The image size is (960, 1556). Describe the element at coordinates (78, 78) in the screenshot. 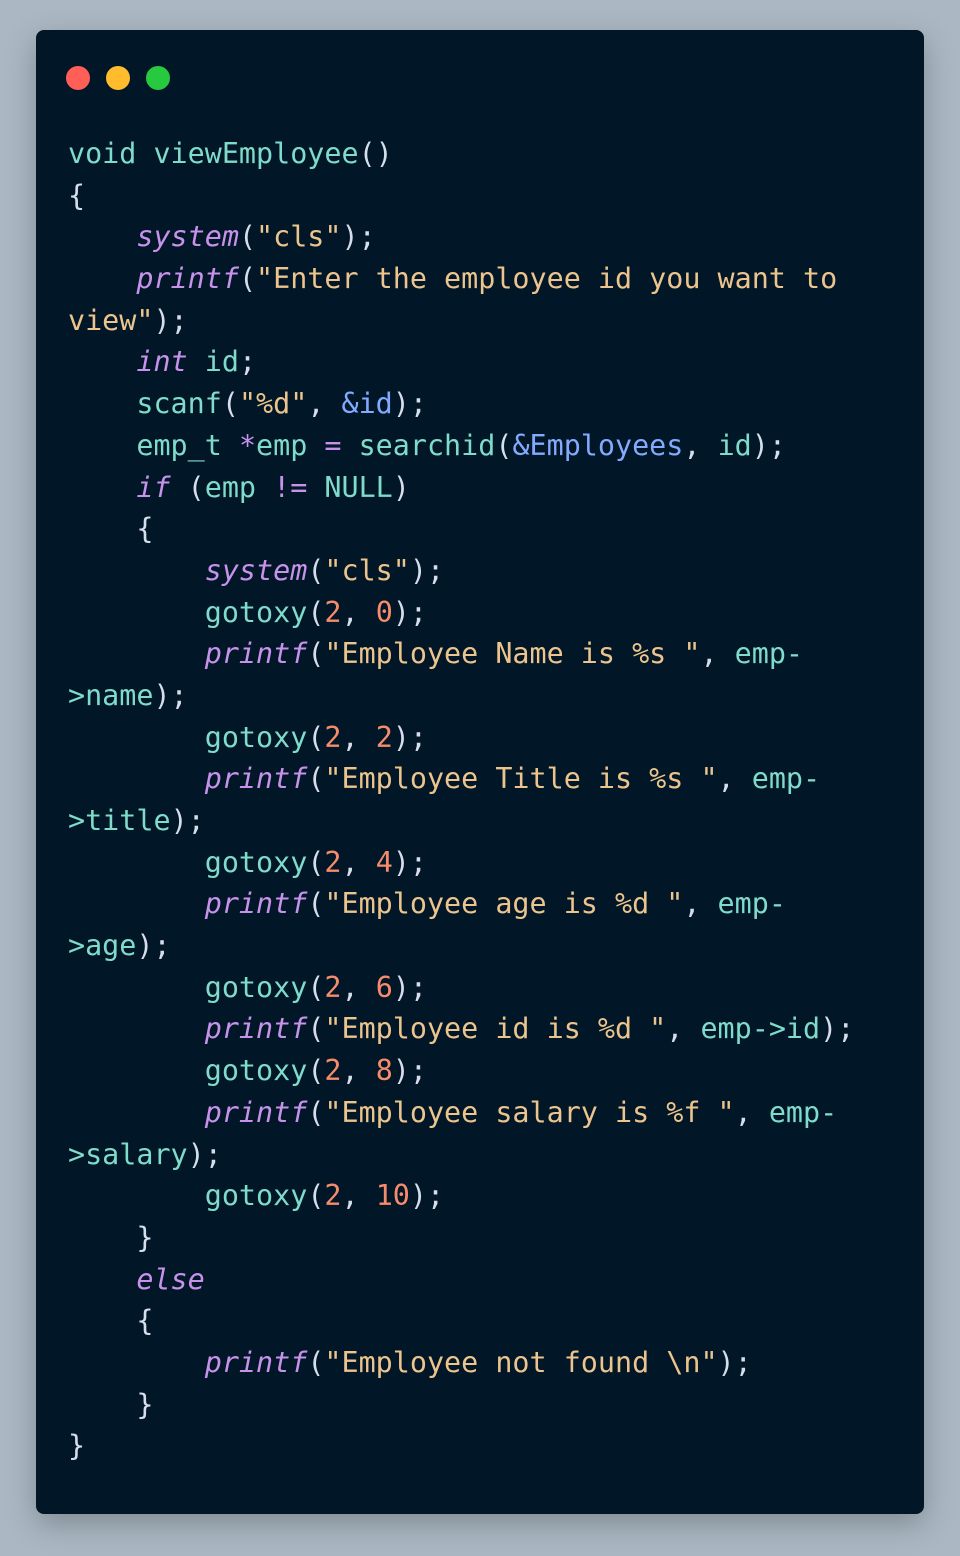

I see `close-dot-icon` at that location.